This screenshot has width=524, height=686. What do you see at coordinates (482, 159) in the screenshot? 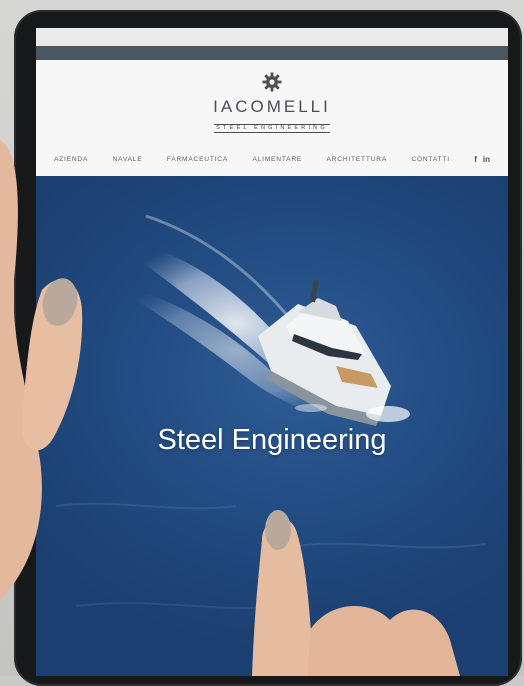
I see `social-links: f in` at bounding box center [482, 159].